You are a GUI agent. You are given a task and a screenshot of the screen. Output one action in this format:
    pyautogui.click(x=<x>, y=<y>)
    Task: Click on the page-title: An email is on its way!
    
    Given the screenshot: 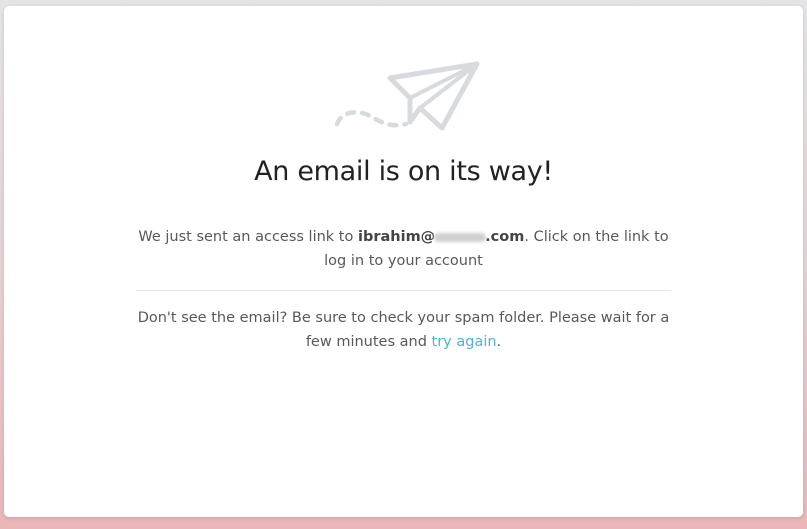 What is the action you would take?
    pyautogui.click(x=403, y=171)
    